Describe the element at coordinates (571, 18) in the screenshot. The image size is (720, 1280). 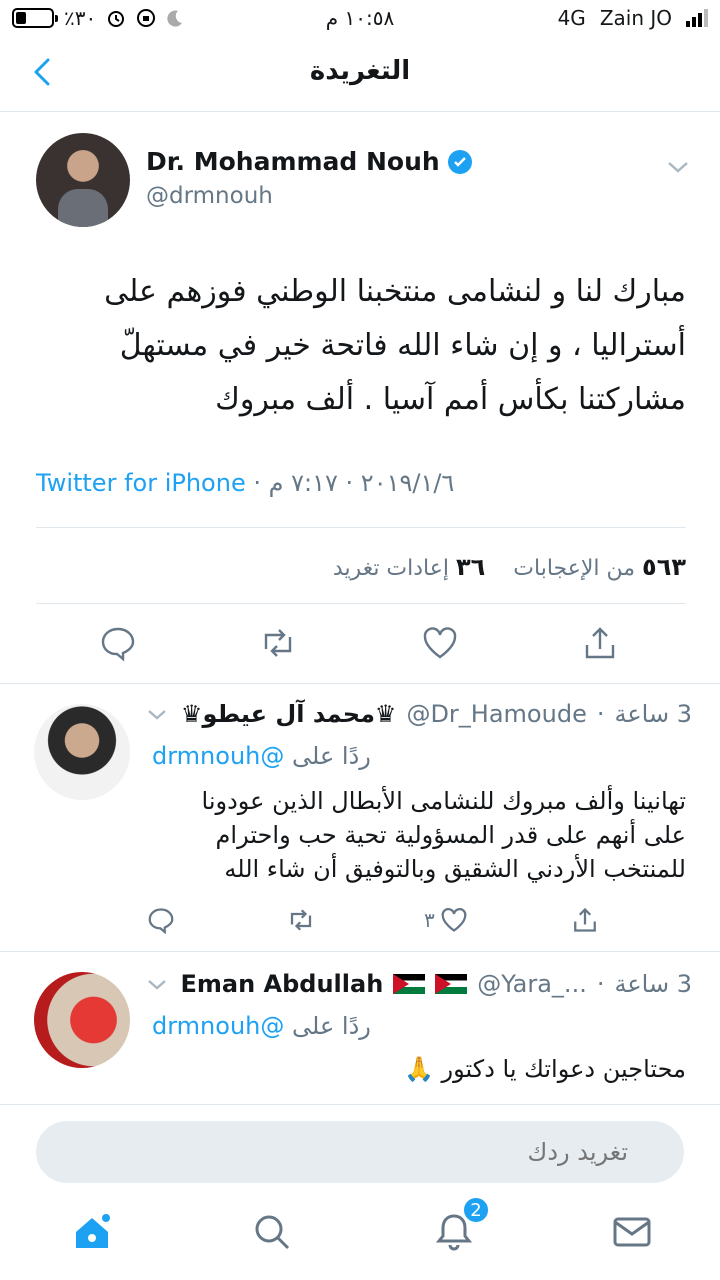
I see `network-type: 4G` at that location.